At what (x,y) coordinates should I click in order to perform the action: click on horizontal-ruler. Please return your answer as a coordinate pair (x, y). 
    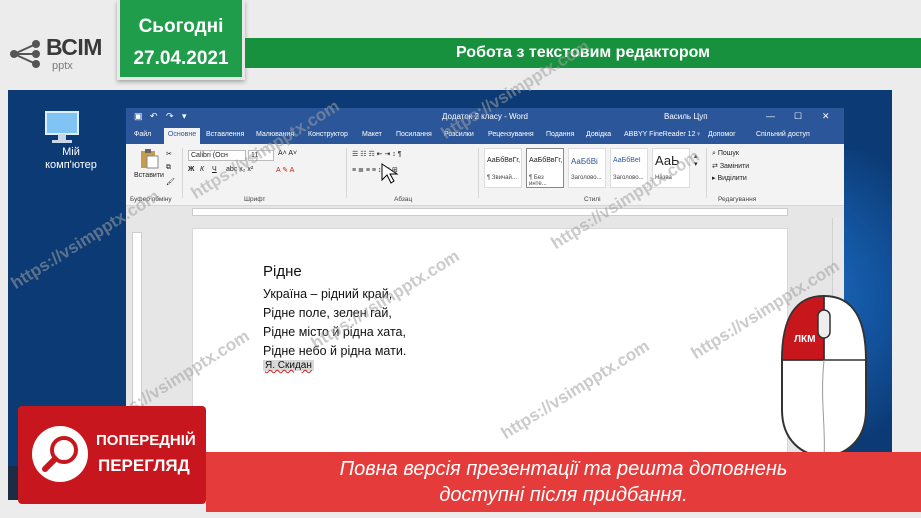
    Looking at the image, I should click on (485, 212).